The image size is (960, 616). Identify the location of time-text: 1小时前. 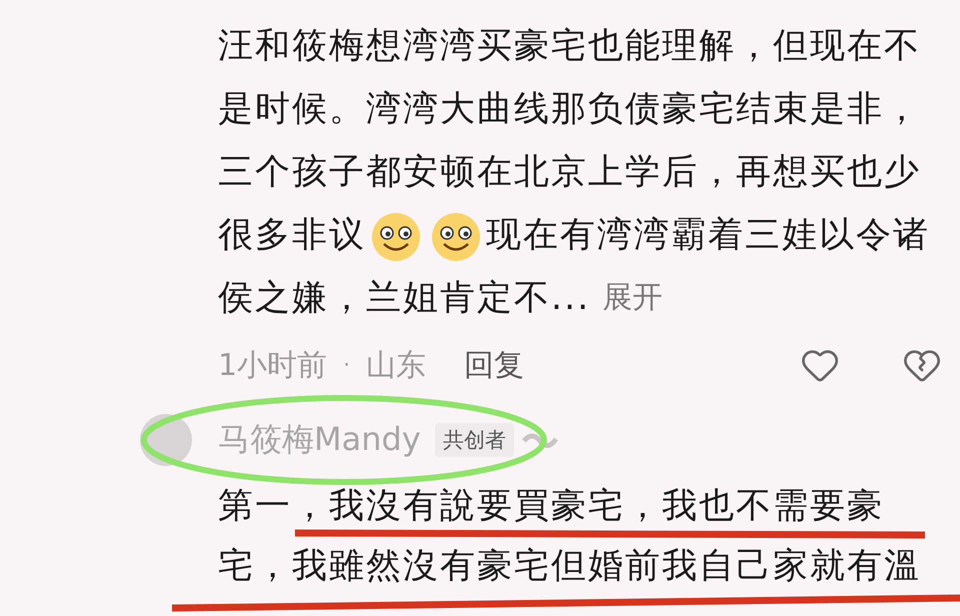
(273, 365).